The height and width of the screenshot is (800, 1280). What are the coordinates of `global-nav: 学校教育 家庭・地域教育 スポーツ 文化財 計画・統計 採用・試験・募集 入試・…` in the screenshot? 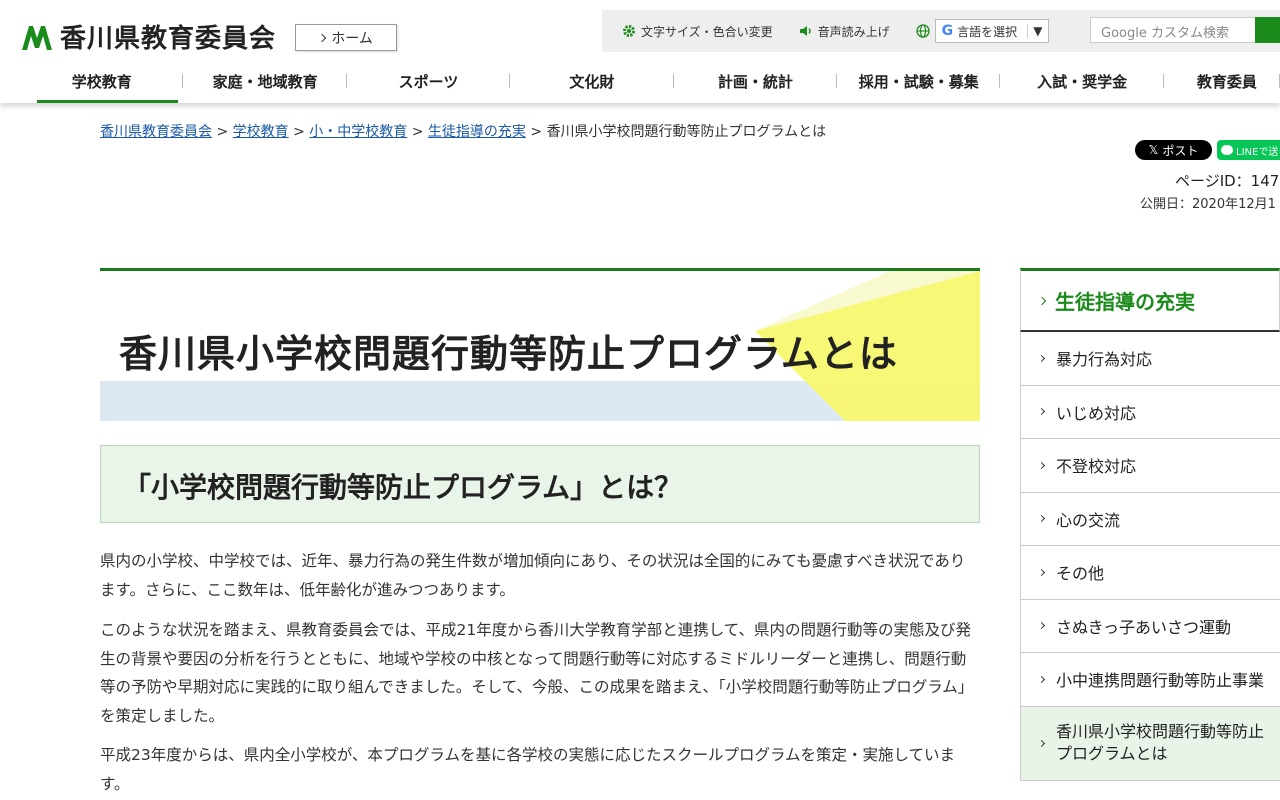 It's located at (650, 81).